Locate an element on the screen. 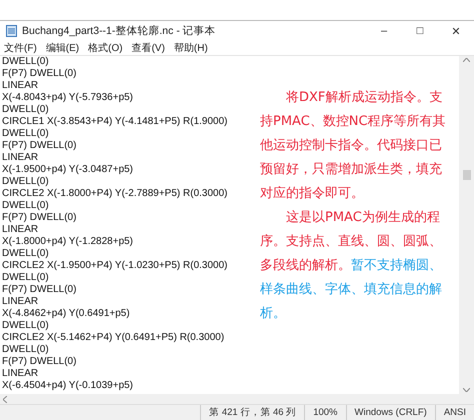 Image resolution: width=474 pixels, height=420 pixels. close-button: ✕ is located at coordinates (456, 31).